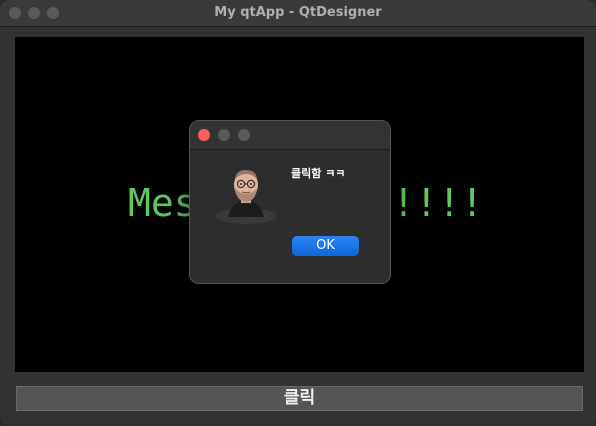 Image resolution: width=596 pixels, height=426 pixels. What do you see at coordinates (204, 135) in the screenshot?
I see `close-icon` at bounding box center [204, 135].